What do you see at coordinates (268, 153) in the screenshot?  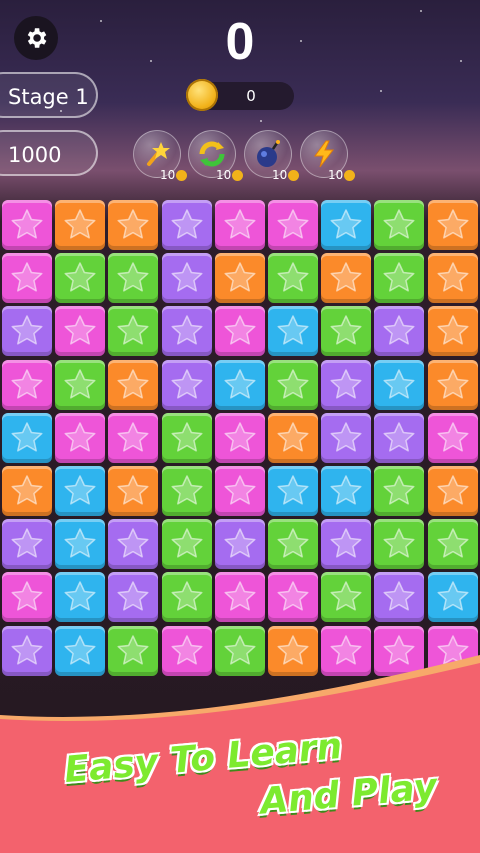 I see `bomb-icon` at bounding box center [268, 153].